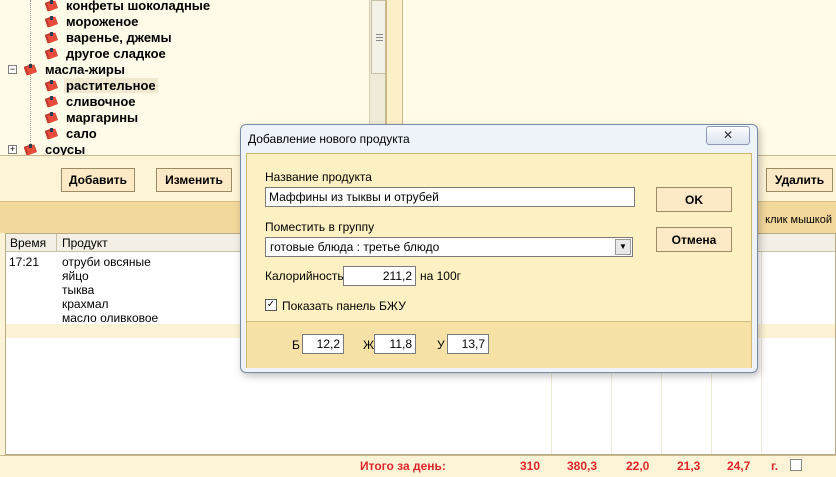 The height and width of the screenshot is (477, 836). I want to click on tree-scrollbar-thumb, so click(378, 37).